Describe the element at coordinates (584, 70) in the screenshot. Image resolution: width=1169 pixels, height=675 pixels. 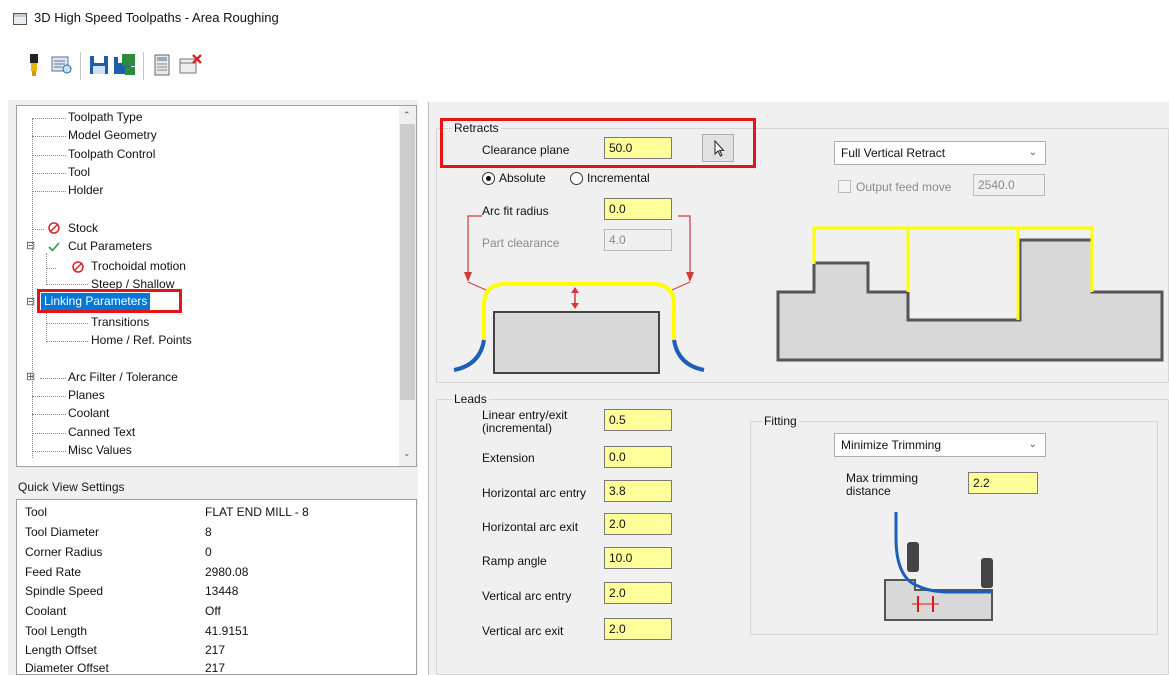
I see `toolbar` at that location.